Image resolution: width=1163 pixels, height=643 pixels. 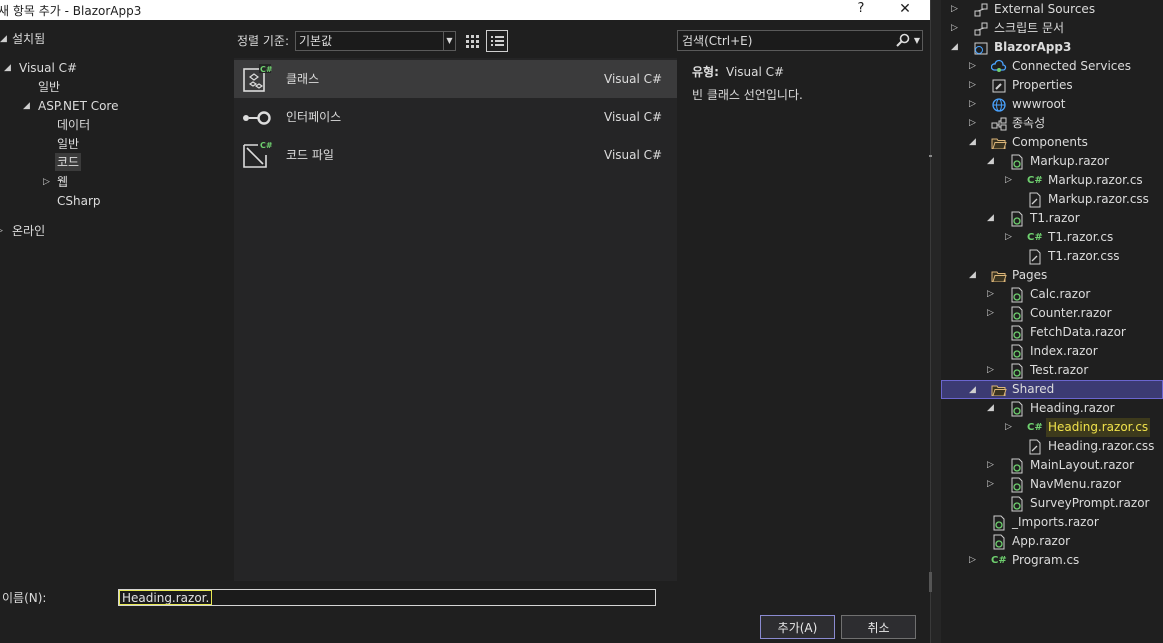 I want to click on tree-item-markup-razor-css: Markup.razor.css, so click(x=1052, y=199).